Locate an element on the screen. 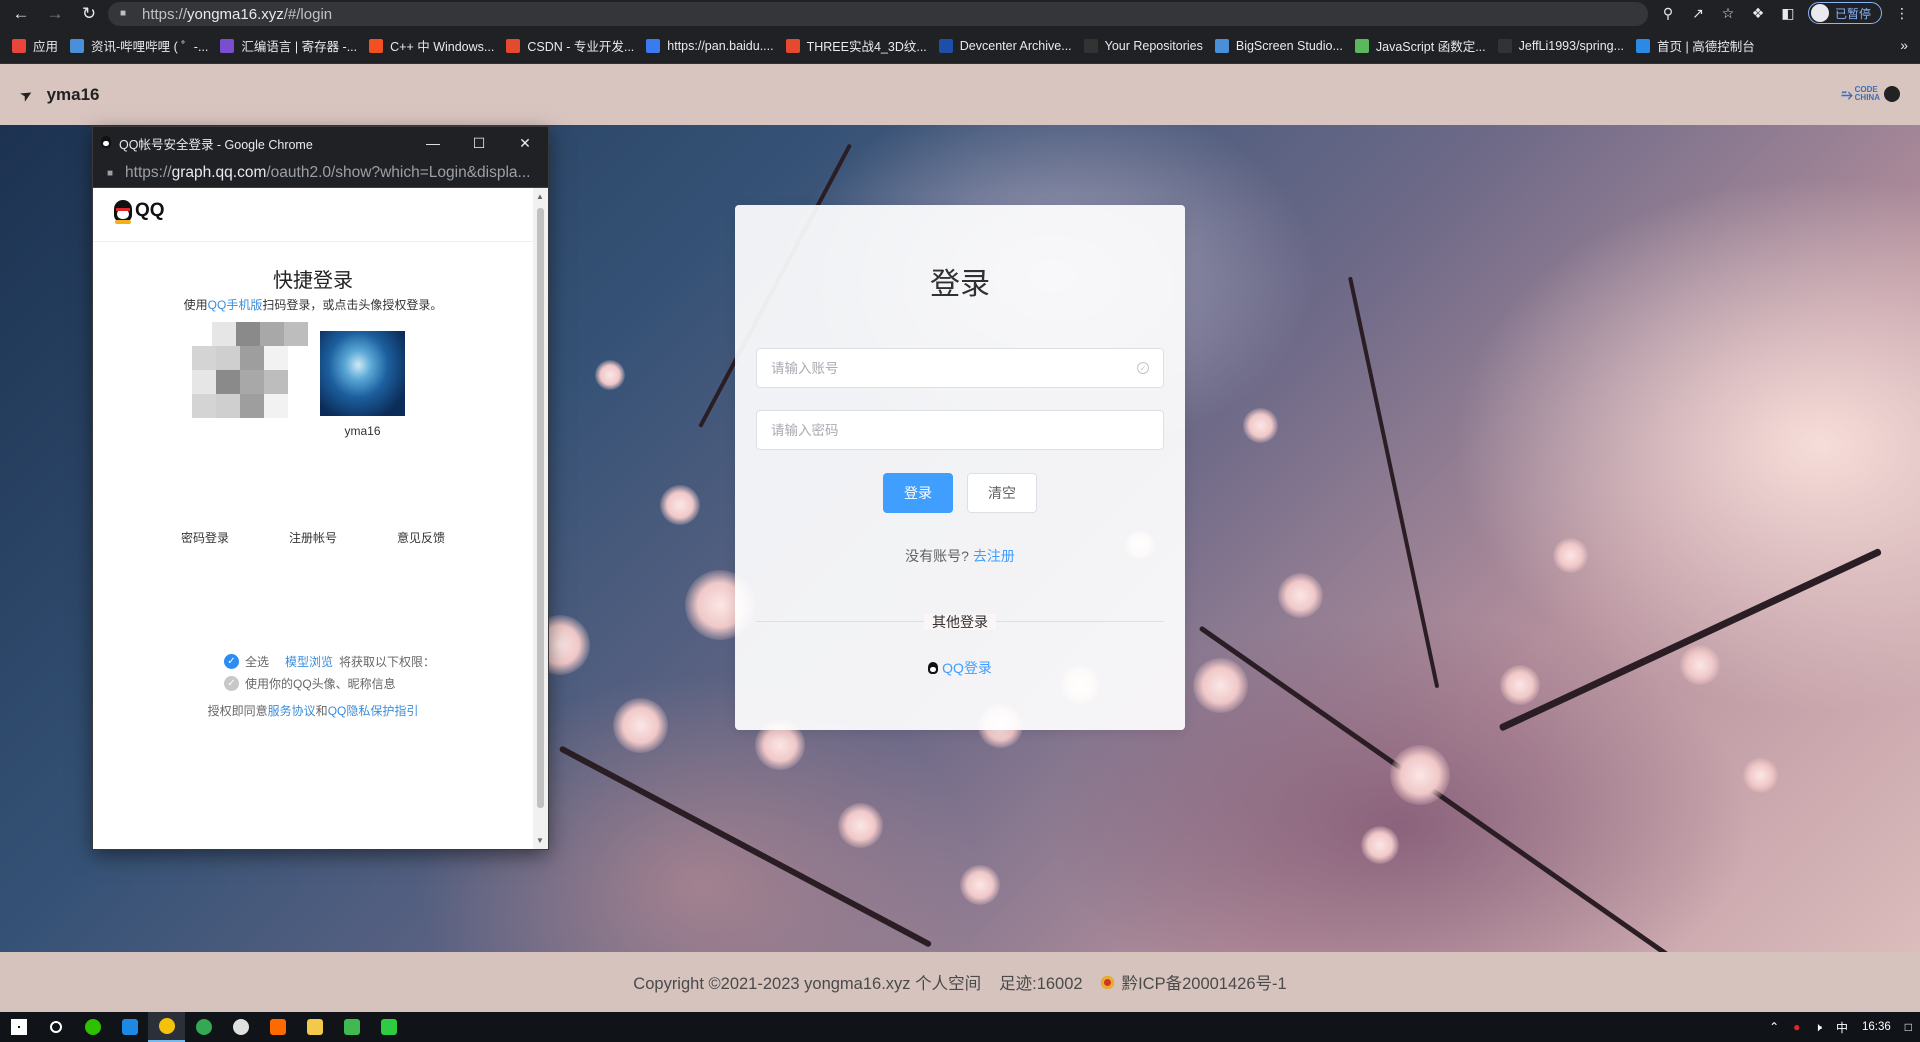 The height and width of the screenshot is (1042, 1920). notification-icon: □ is located at coordinates (1908, 1027).